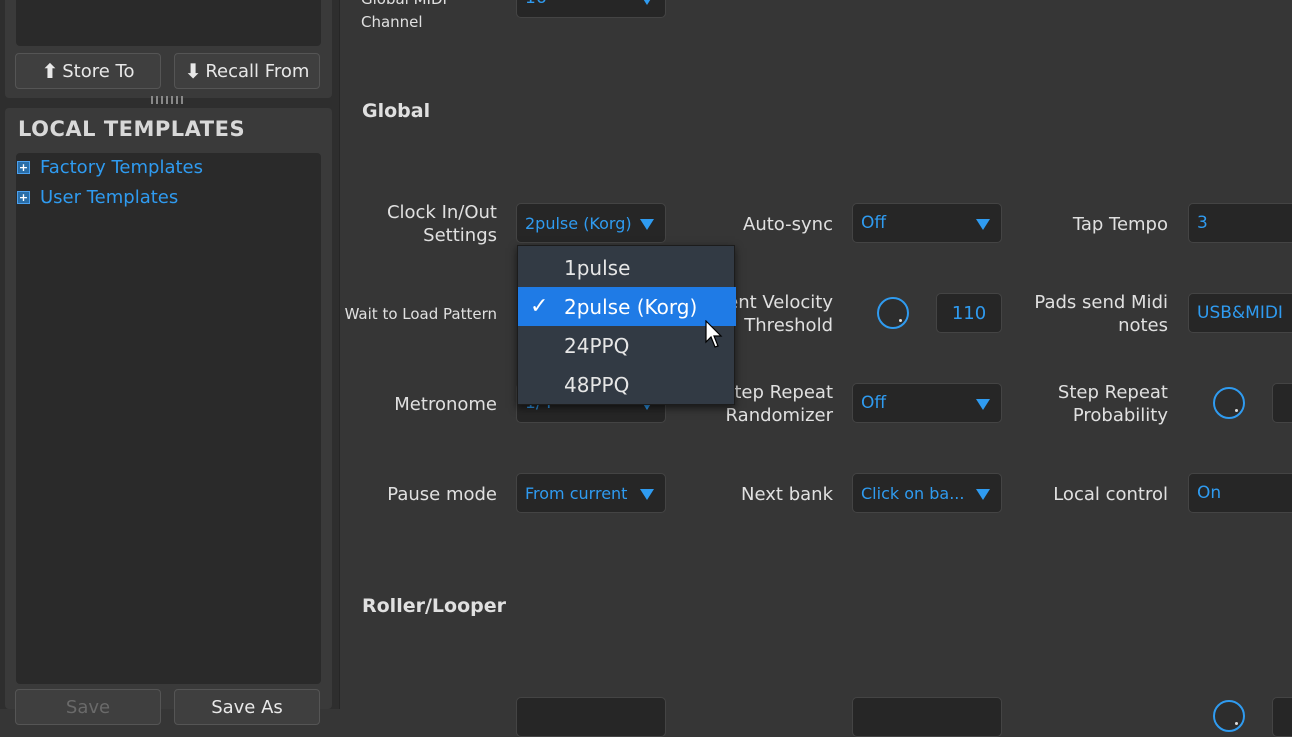  What do you see at coordinates (1282, 717) in the screenshot?
I see `roller-value` at bounding box center [1282, 717].